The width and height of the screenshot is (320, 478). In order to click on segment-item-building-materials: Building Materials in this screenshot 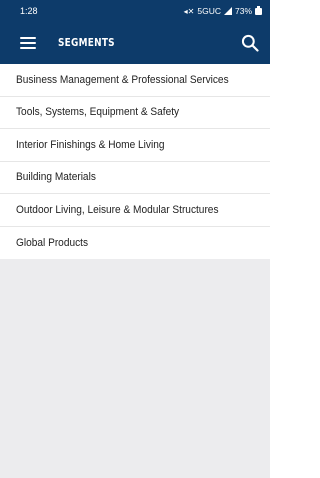, I will do `click(135, 178)`.